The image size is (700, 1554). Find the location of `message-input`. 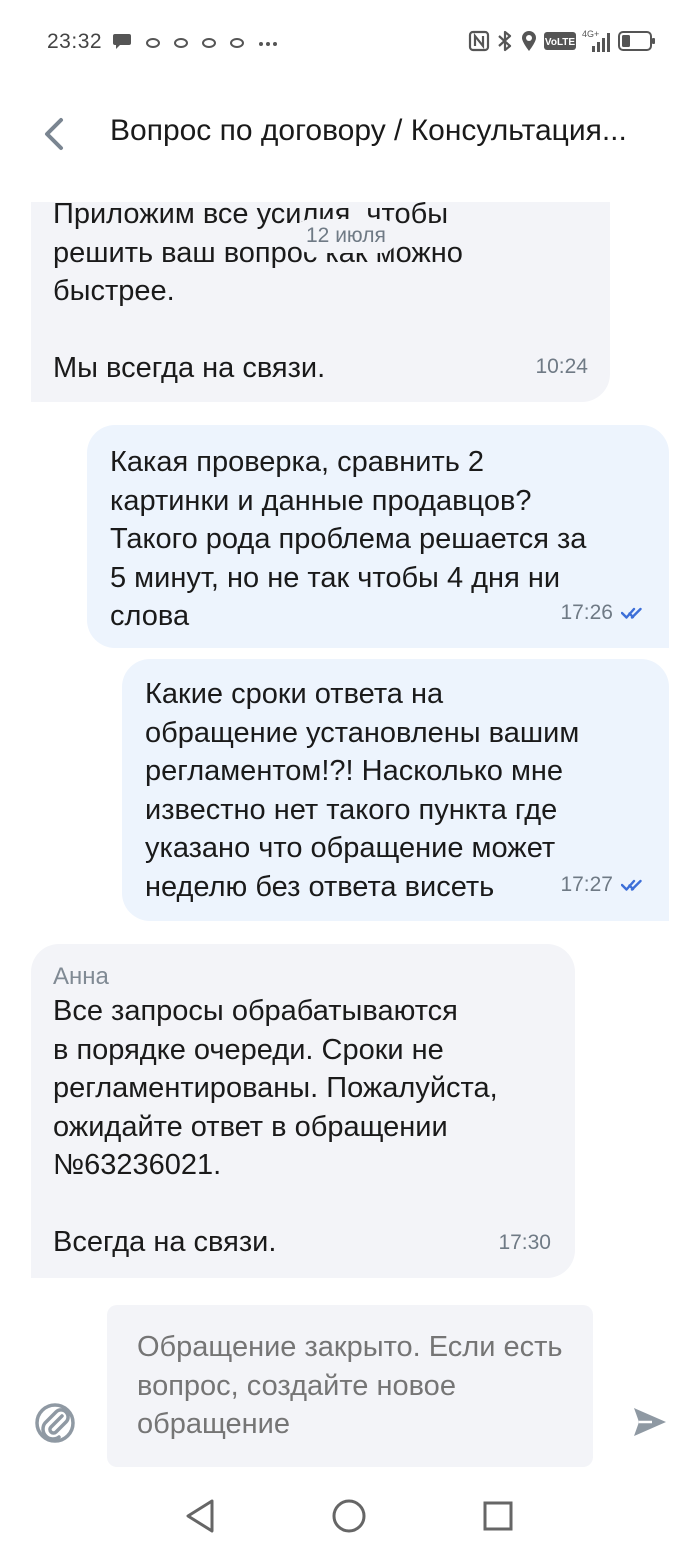

message-input is located at coordinates (350, 1386).